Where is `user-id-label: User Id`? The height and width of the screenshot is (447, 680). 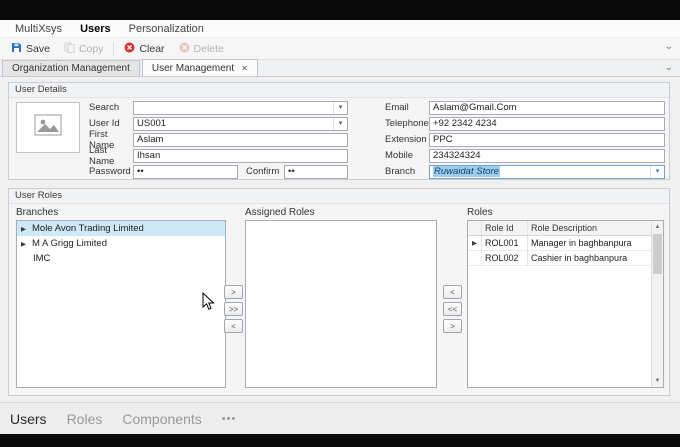 user-id-label: User Id is located at coordinates (104, 123).